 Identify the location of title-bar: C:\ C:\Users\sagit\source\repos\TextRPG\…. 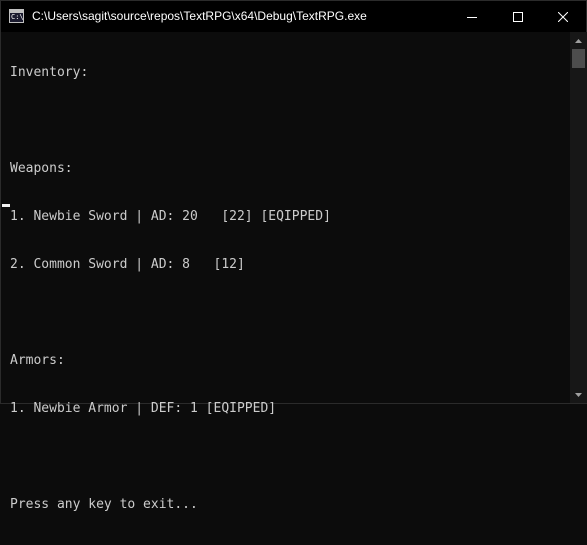
(293, 16).